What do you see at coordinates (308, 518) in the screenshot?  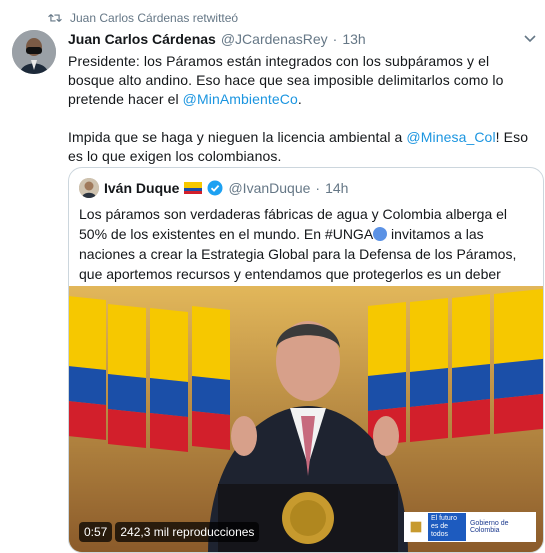 I see `podium` at bounding box center [308, 518].